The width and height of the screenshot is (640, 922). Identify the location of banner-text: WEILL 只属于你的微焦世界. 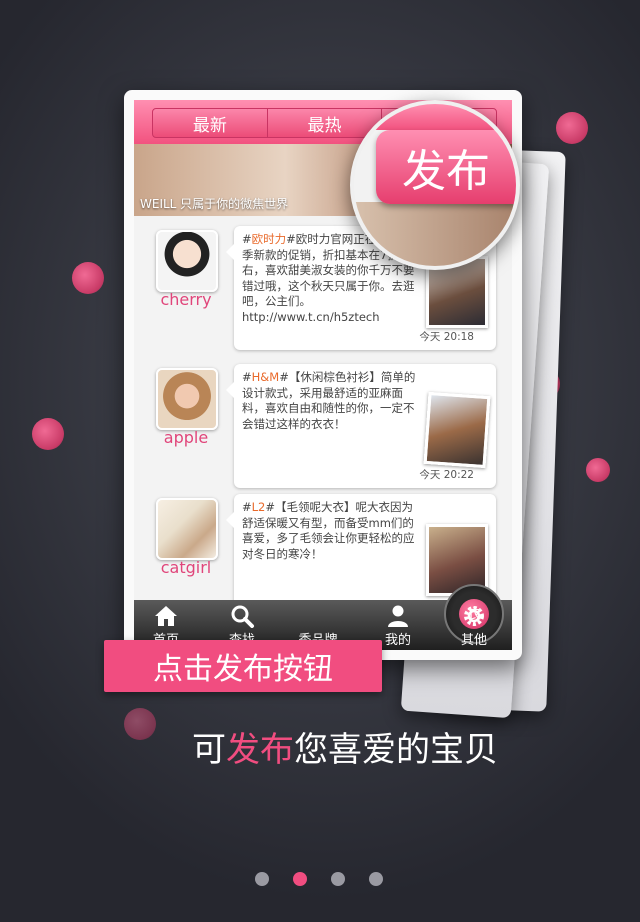
(214, 204).